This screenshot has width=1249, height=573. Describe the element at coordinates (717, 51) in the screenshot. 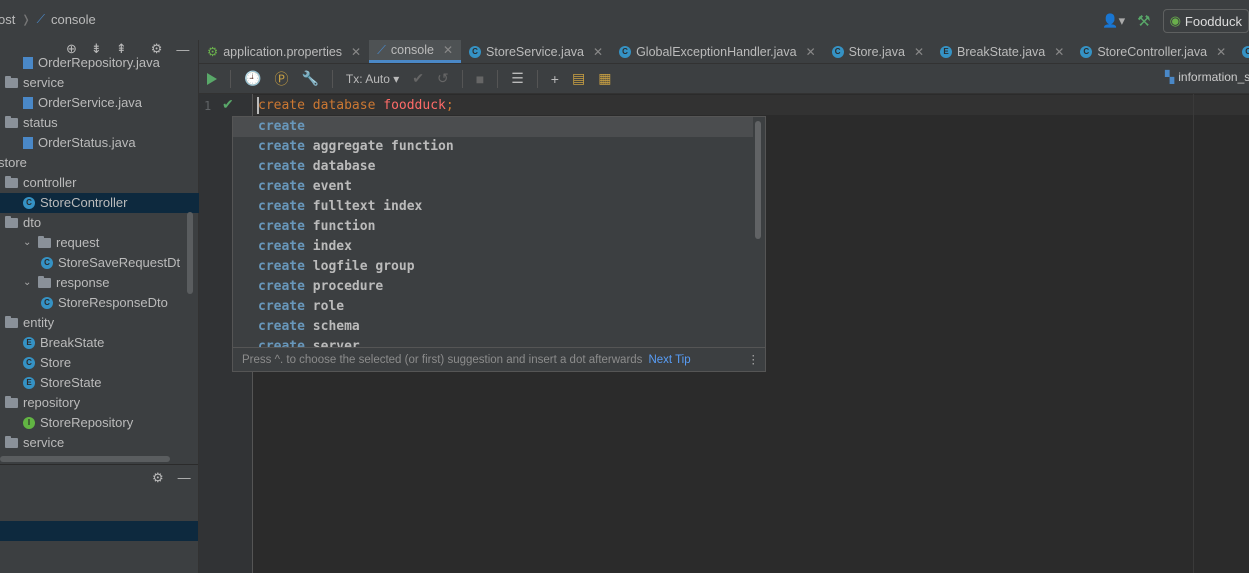

I see `tab-globalexceptionhandler-java: C GlobalExceptionHandler.java ✕` at that location.